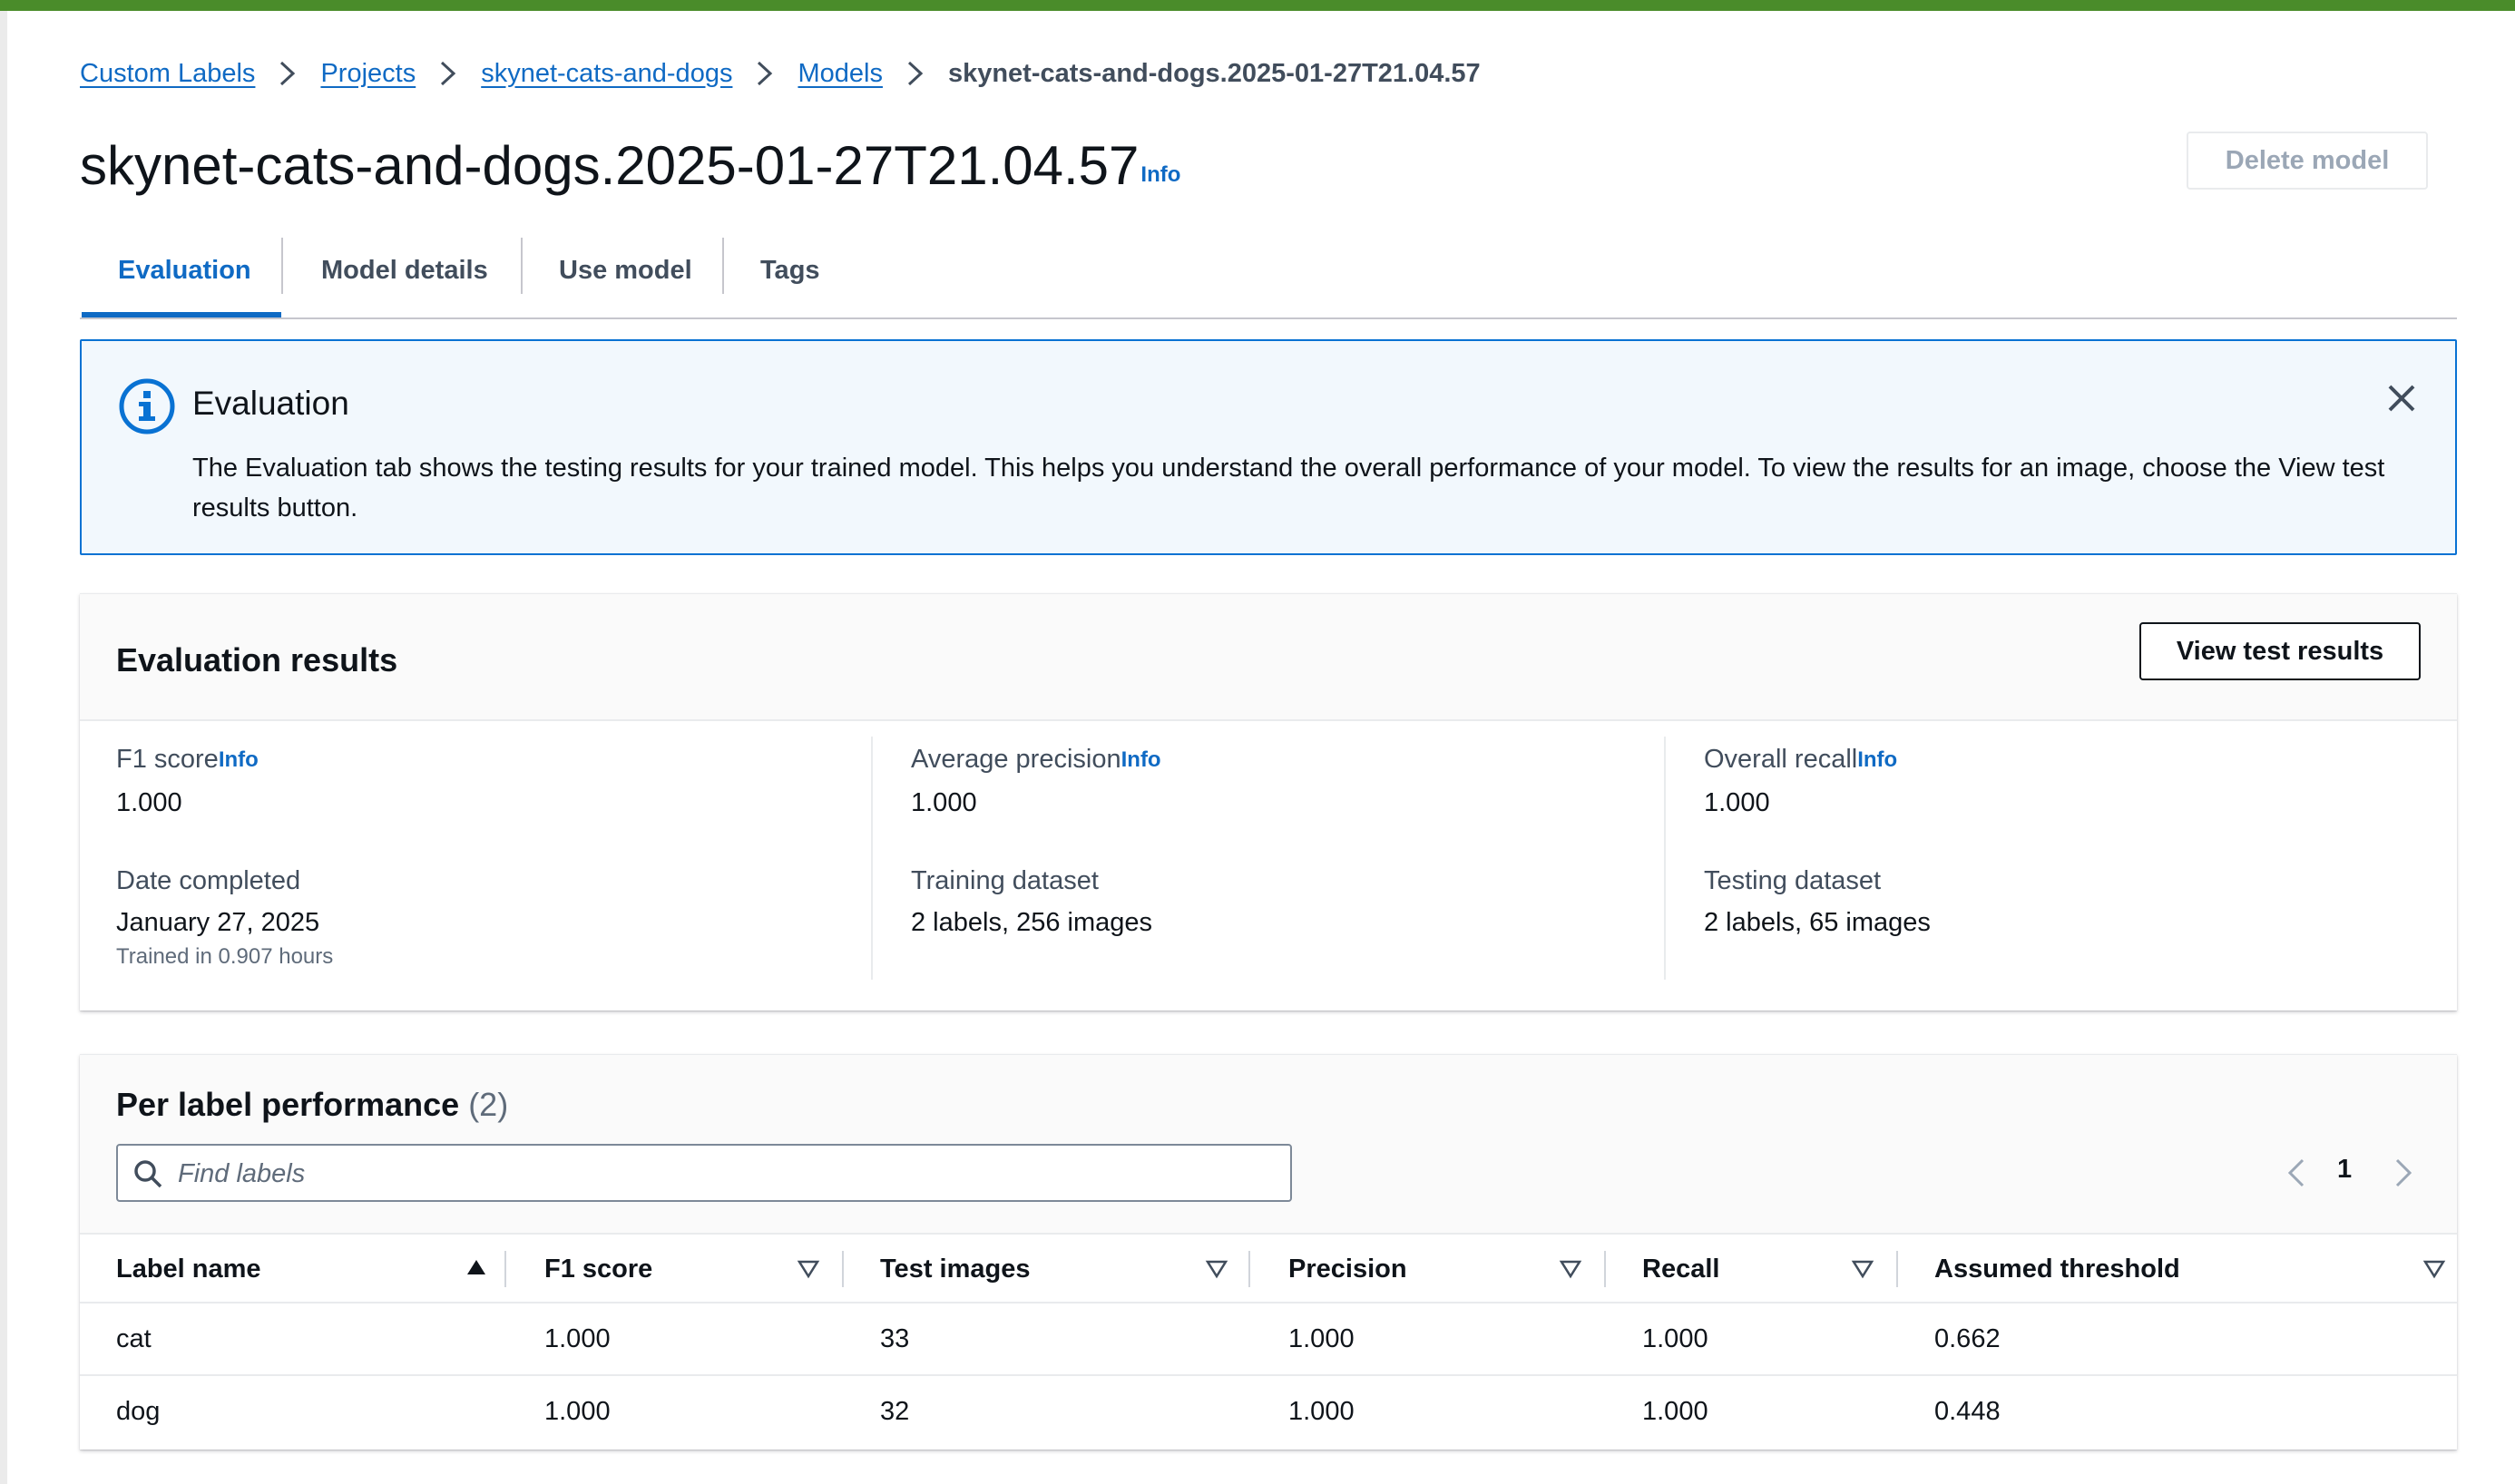  Describe the element at coordinates (1967, 1338) in the screenshot. I see `cell-assumed-threshold: 0.662` at that location.